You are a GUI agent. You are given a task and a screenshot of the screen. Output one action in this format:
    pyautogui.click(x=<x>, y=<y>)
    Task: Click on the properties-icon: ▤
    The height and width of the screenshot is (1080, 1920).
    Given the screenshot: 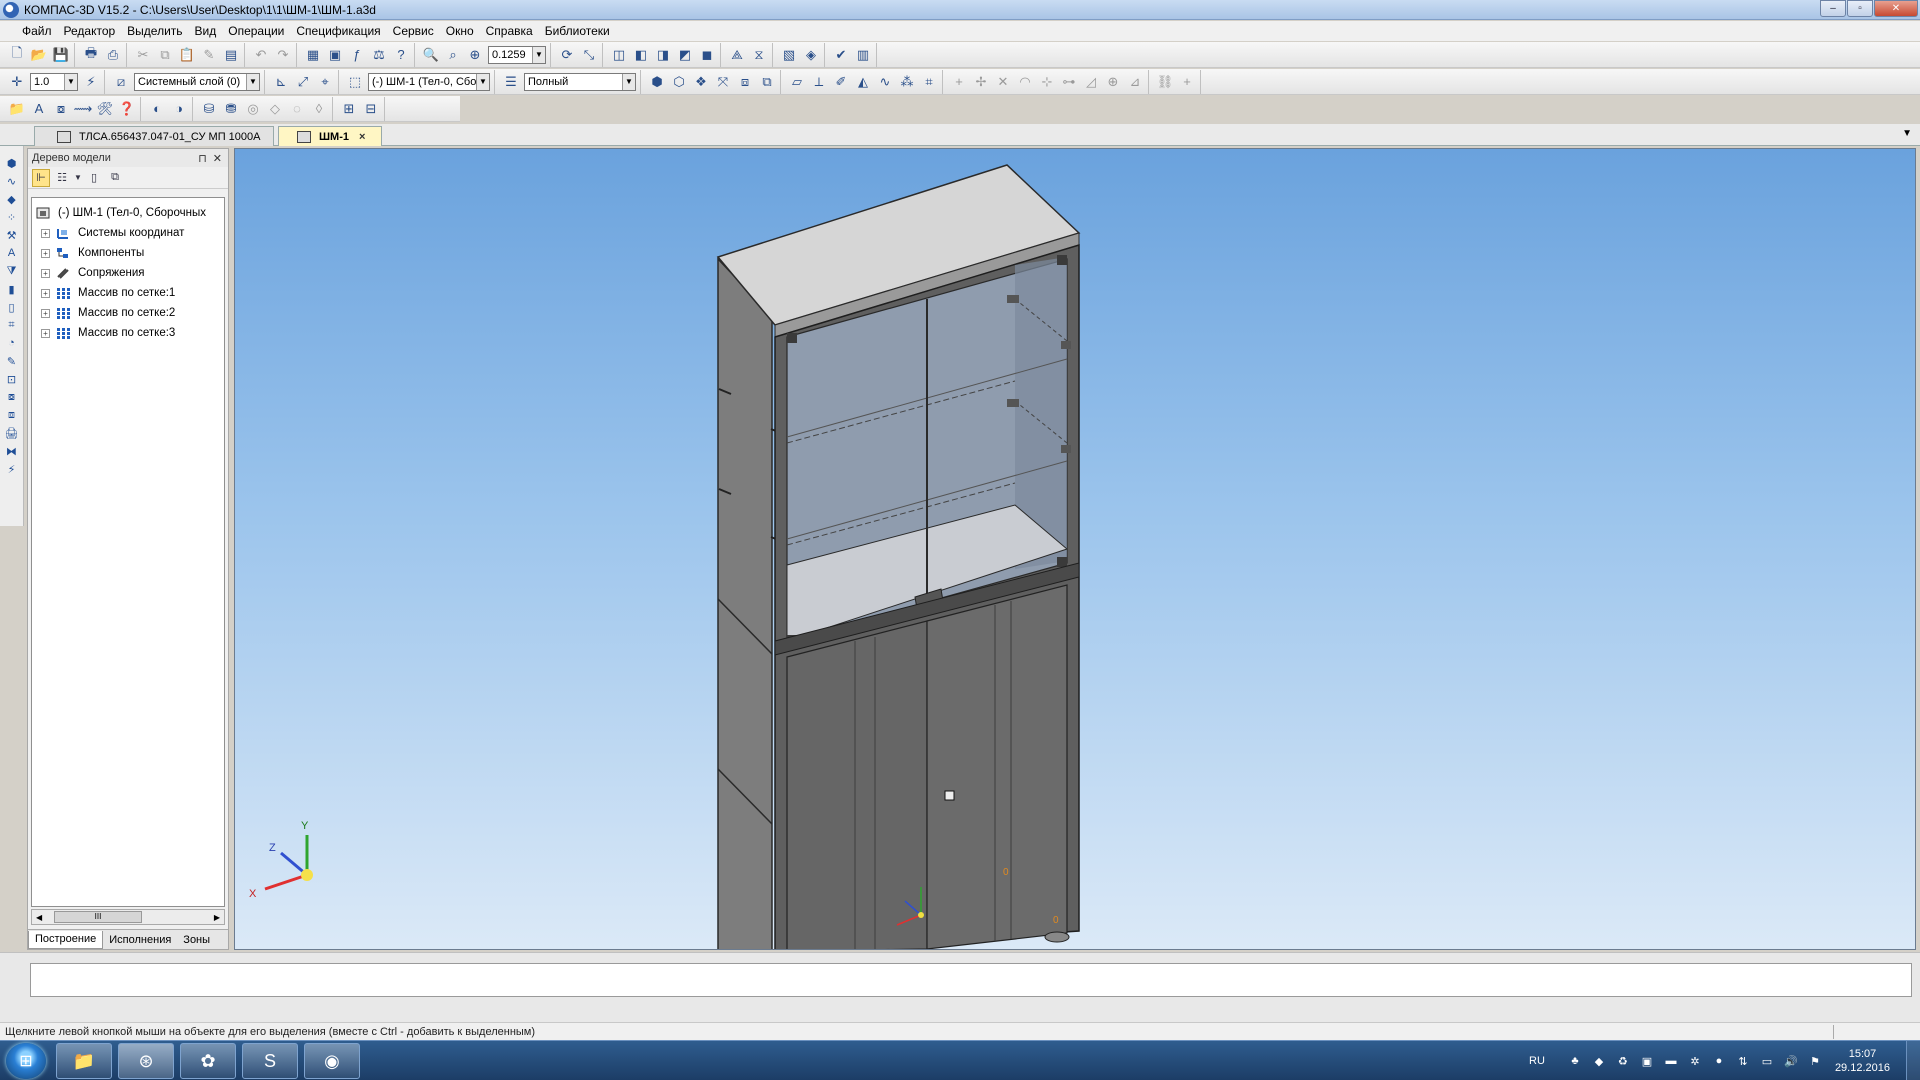 What is the action you would take?
    pyautogui.click(x=231, y=55)
    